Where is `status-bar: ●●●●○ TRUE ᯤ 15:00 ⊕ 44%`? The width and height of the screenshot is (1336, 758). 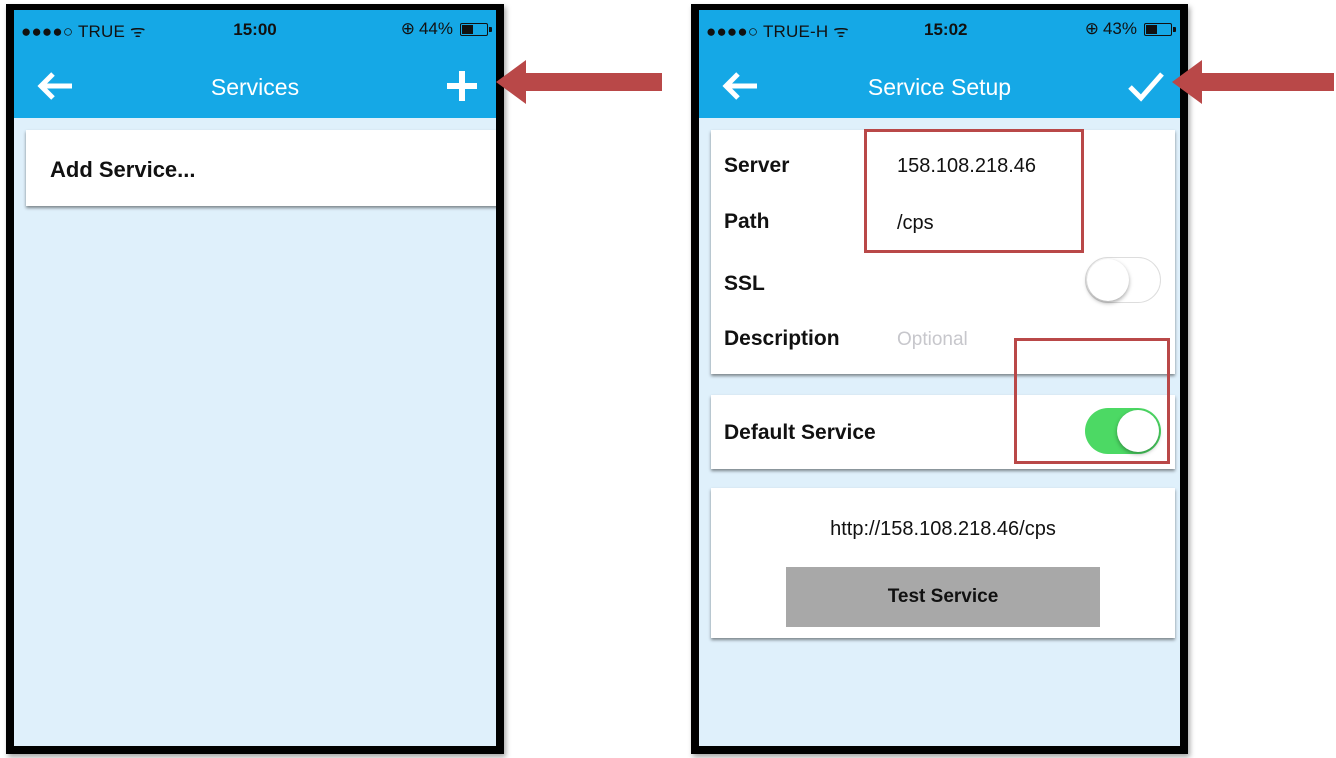
status-bar: ●●●●○ TRUE ᯤ 15:00 ⊕ 44% is located at coordinates (255, 32).